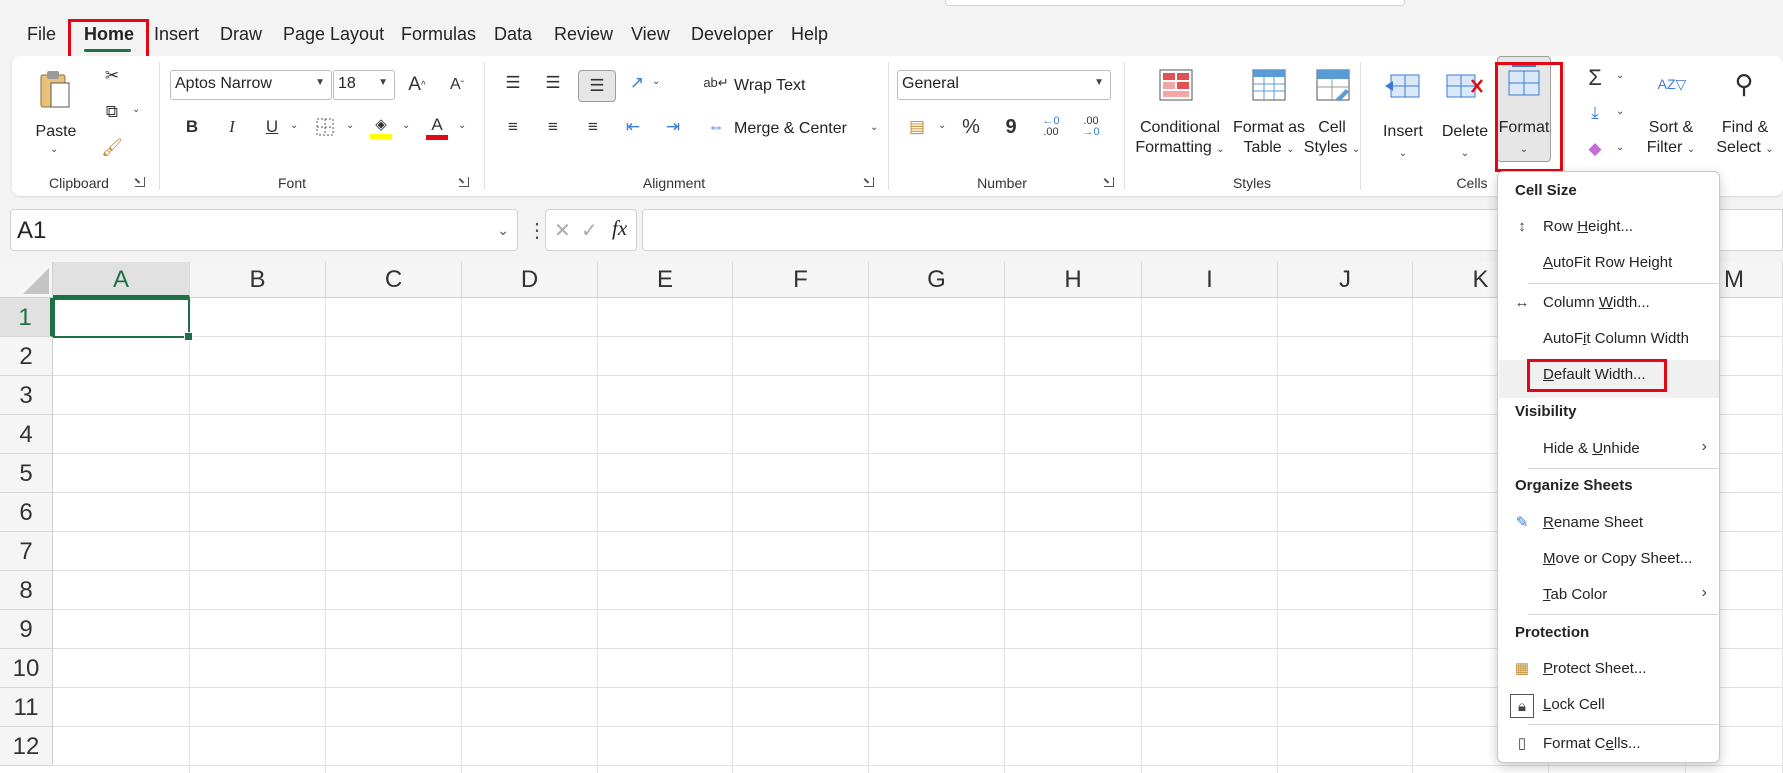  I want to click on tab-data: Data, so click(513, 34).